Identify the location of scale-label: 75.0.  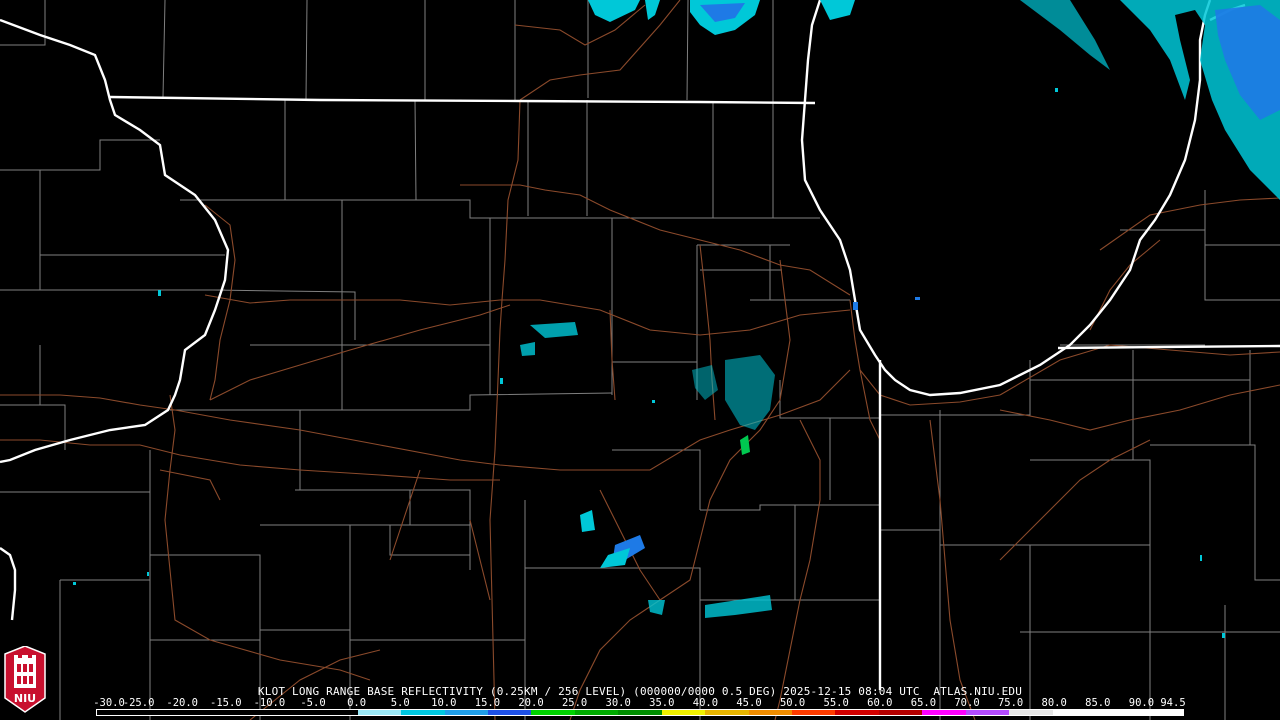
(1010, 703).